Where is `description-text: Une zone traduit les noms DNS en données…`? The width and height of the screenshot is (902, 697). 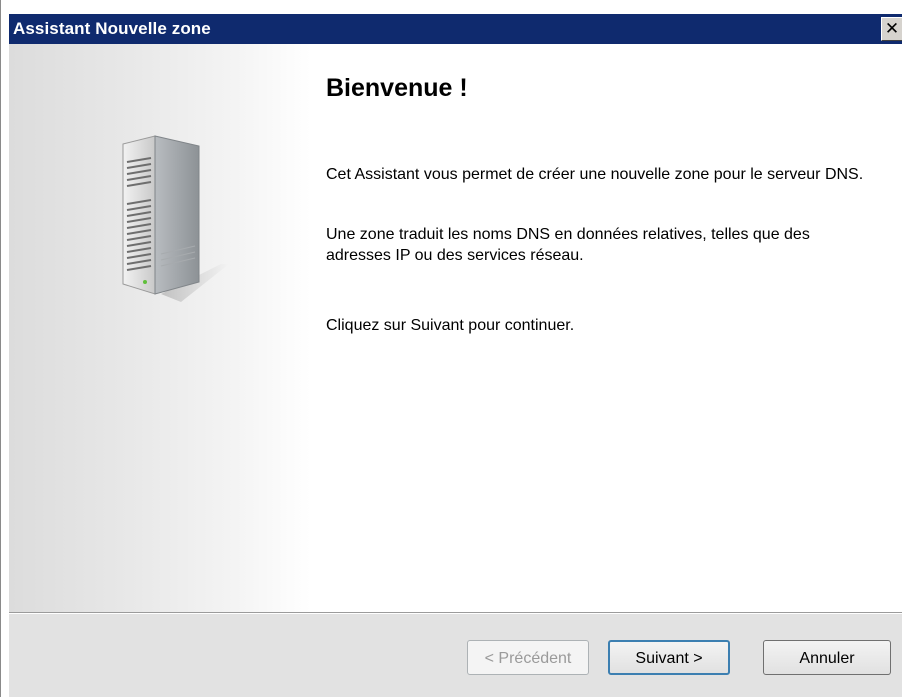 description-text: Une zone traduit les noms DNS en données… is located at coordinates (568, 245).